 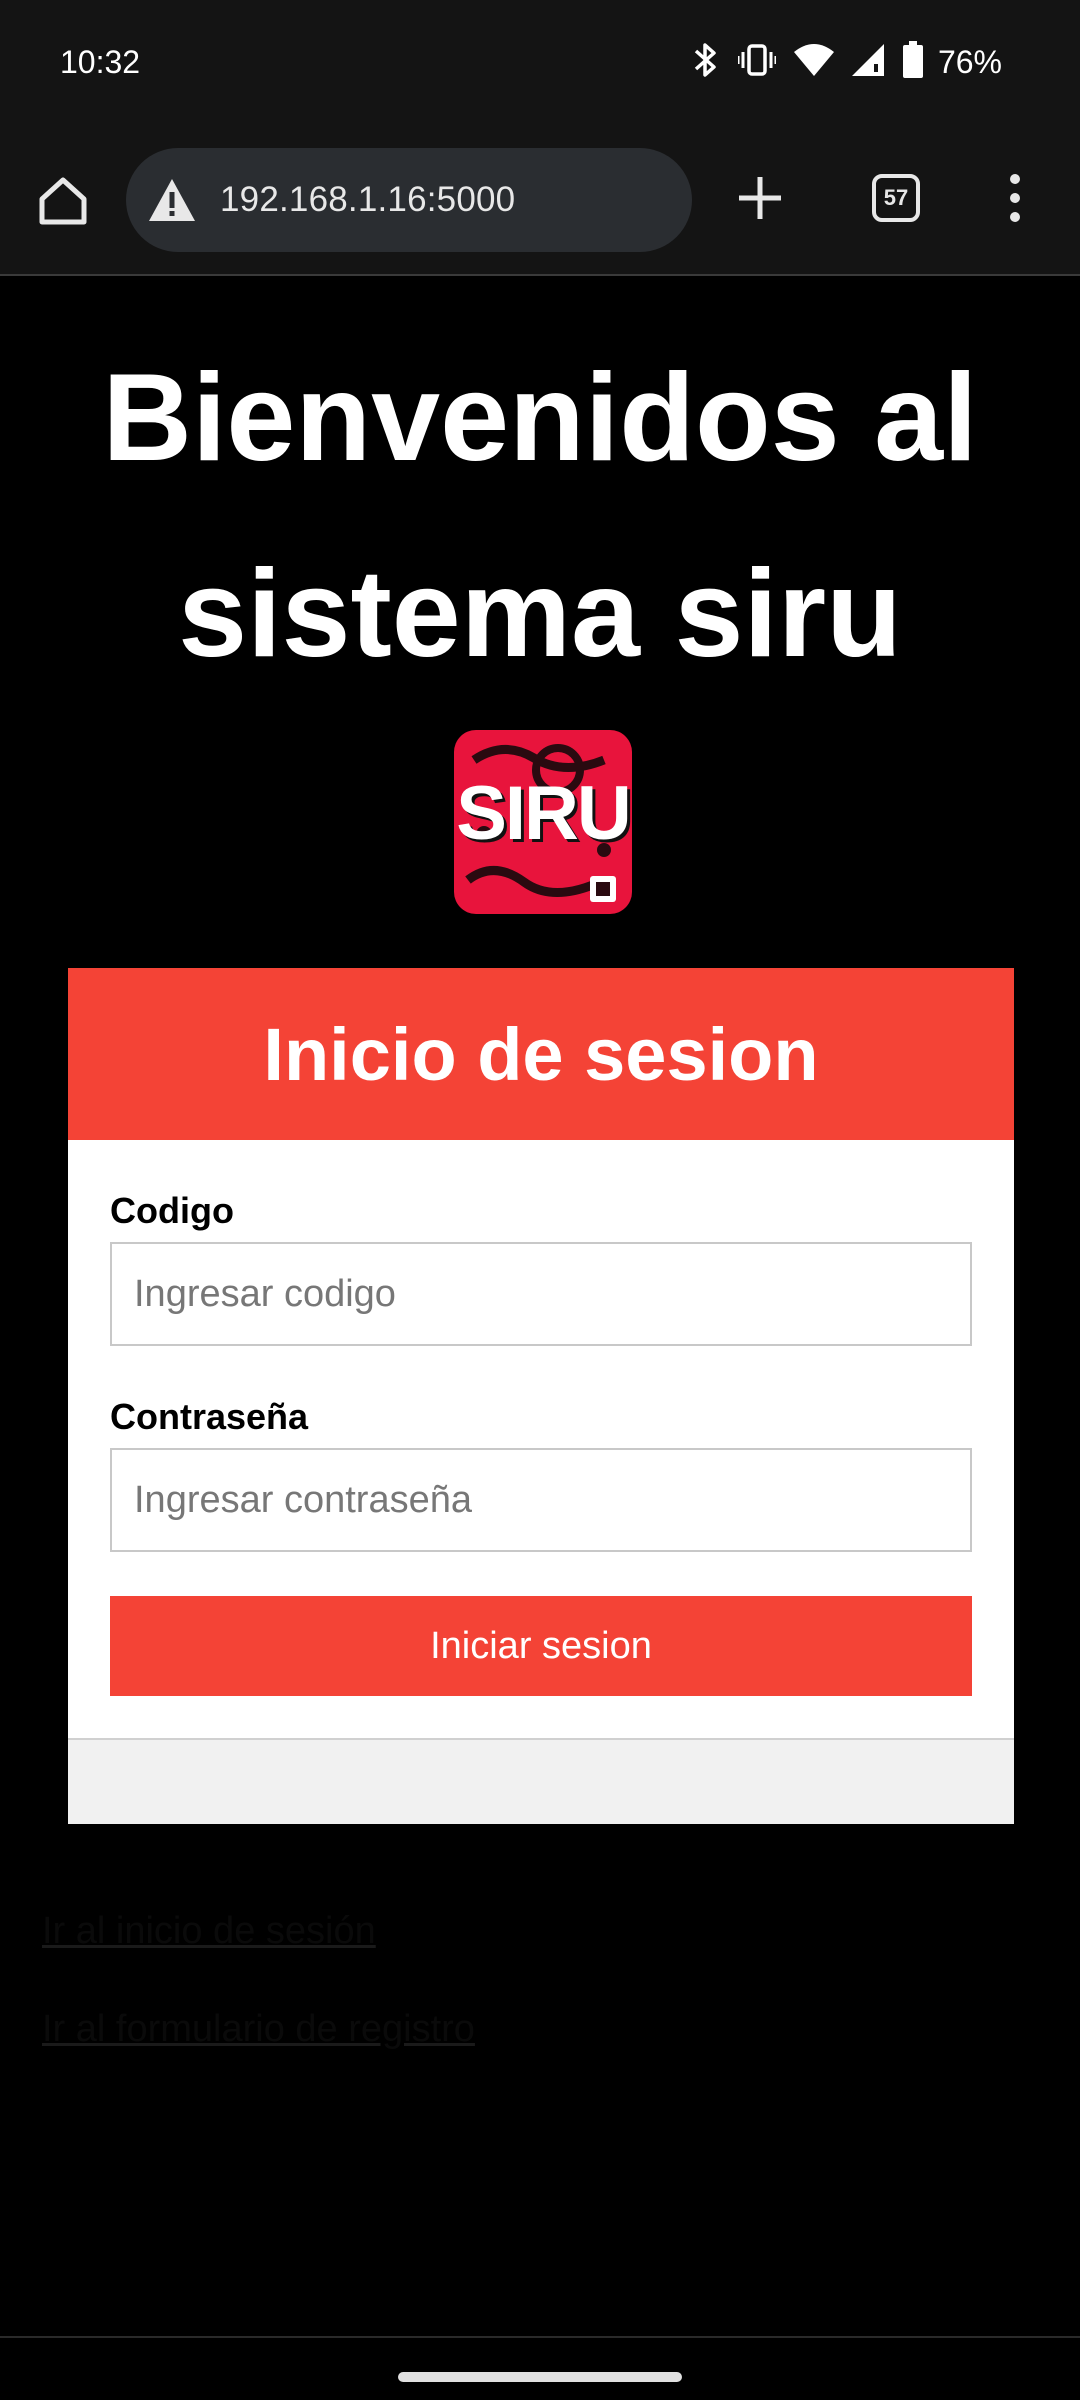 I want to click on page-title: Bienvenidos al sistema siru, so click(x=540, y=516).